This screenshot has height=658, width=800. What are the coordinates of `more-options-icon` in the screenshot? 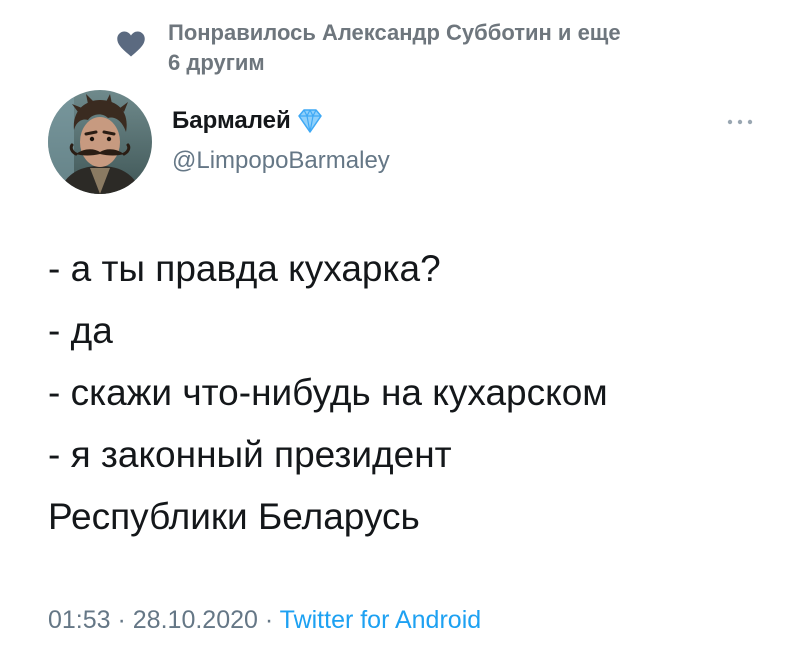 It's located at (740, 122).